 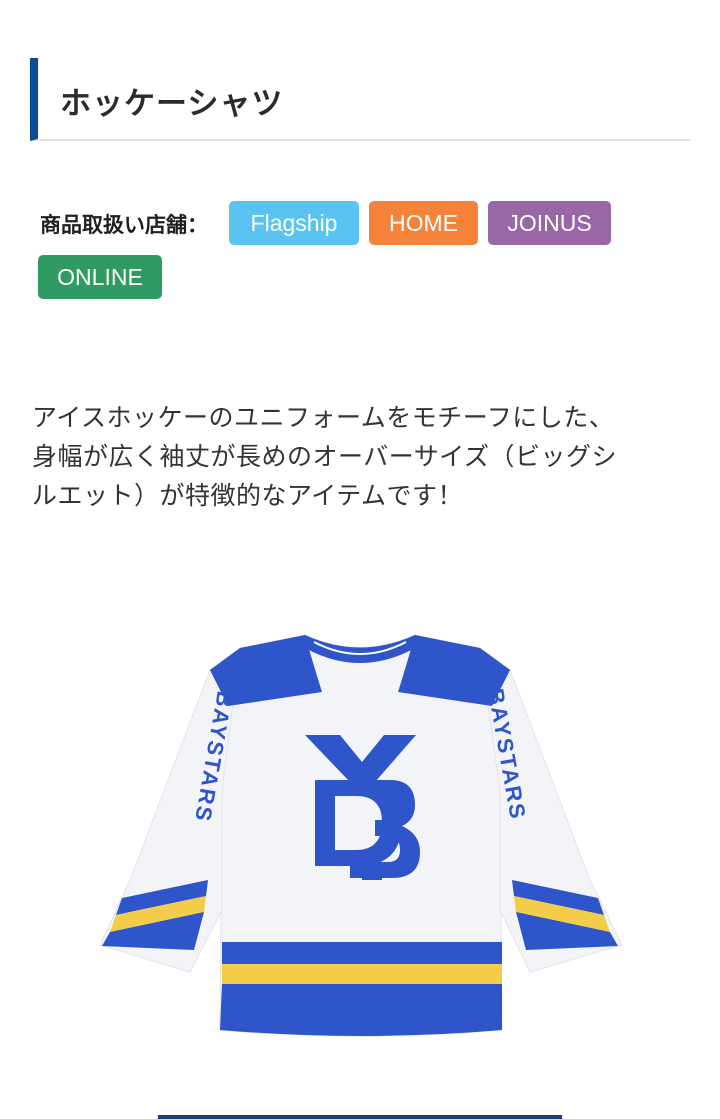 What do you see at coordinates (549, 223) in the screenshot?
I see `store-badge-joinus: JOINUS` at bounding box center [549, 223].